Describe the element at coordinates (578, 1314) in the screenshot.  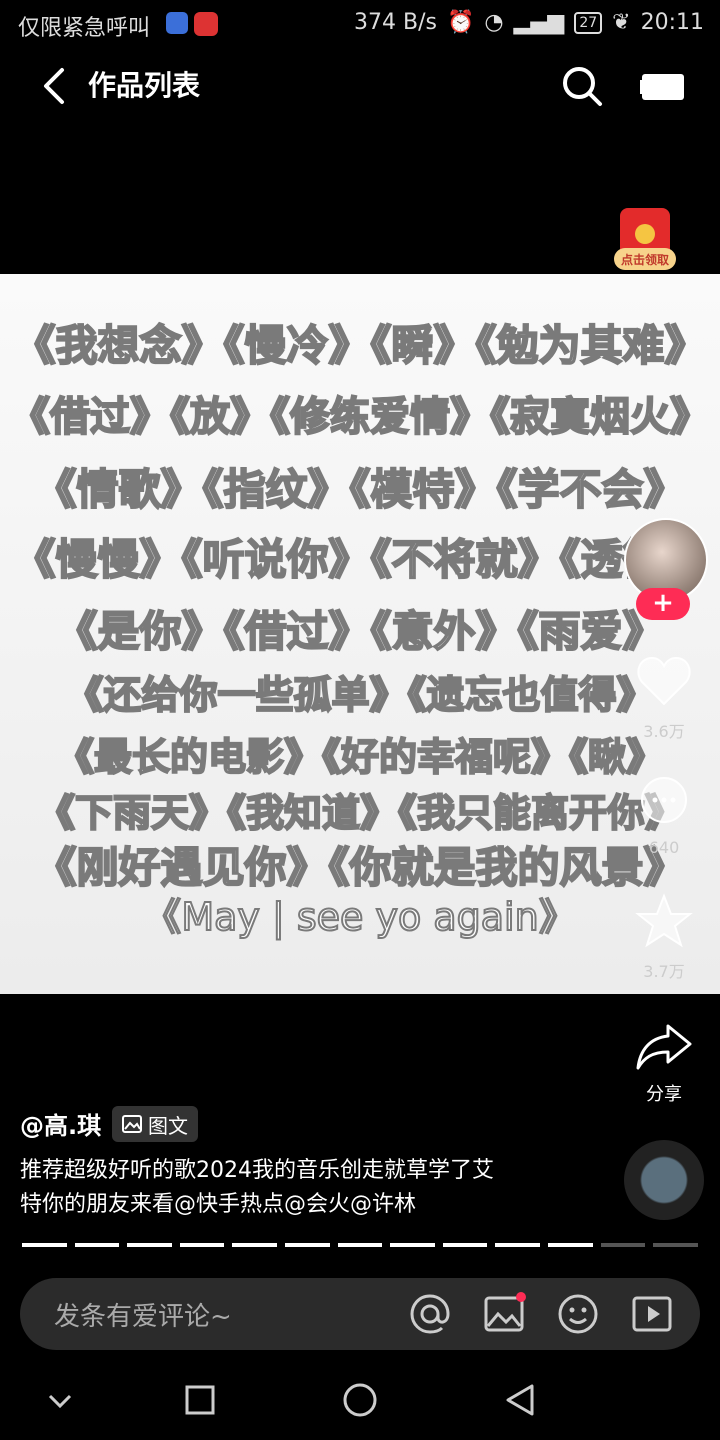
I see `emoji-icon` at that location.